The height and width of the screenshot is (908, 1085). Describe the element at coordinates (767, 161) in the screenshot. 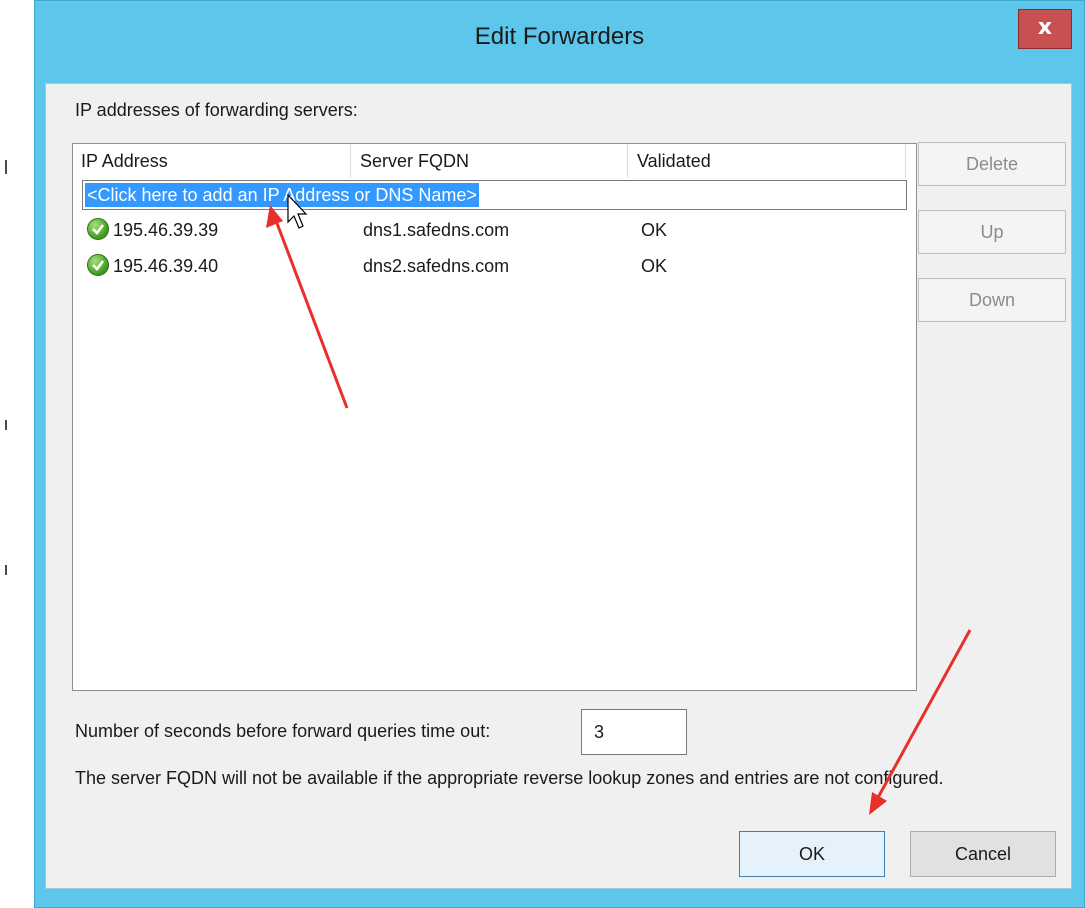

I see `column-header-validated: Validated` at that location.